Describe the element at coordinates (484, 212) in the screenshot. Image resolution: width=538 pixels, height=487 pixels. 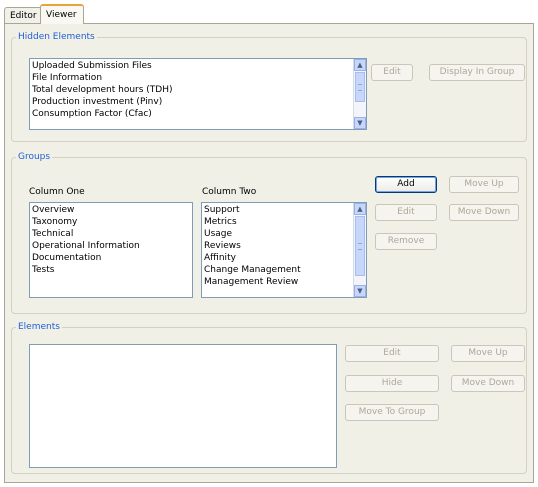
I see `group-move-down-button: Move Down` at that location.